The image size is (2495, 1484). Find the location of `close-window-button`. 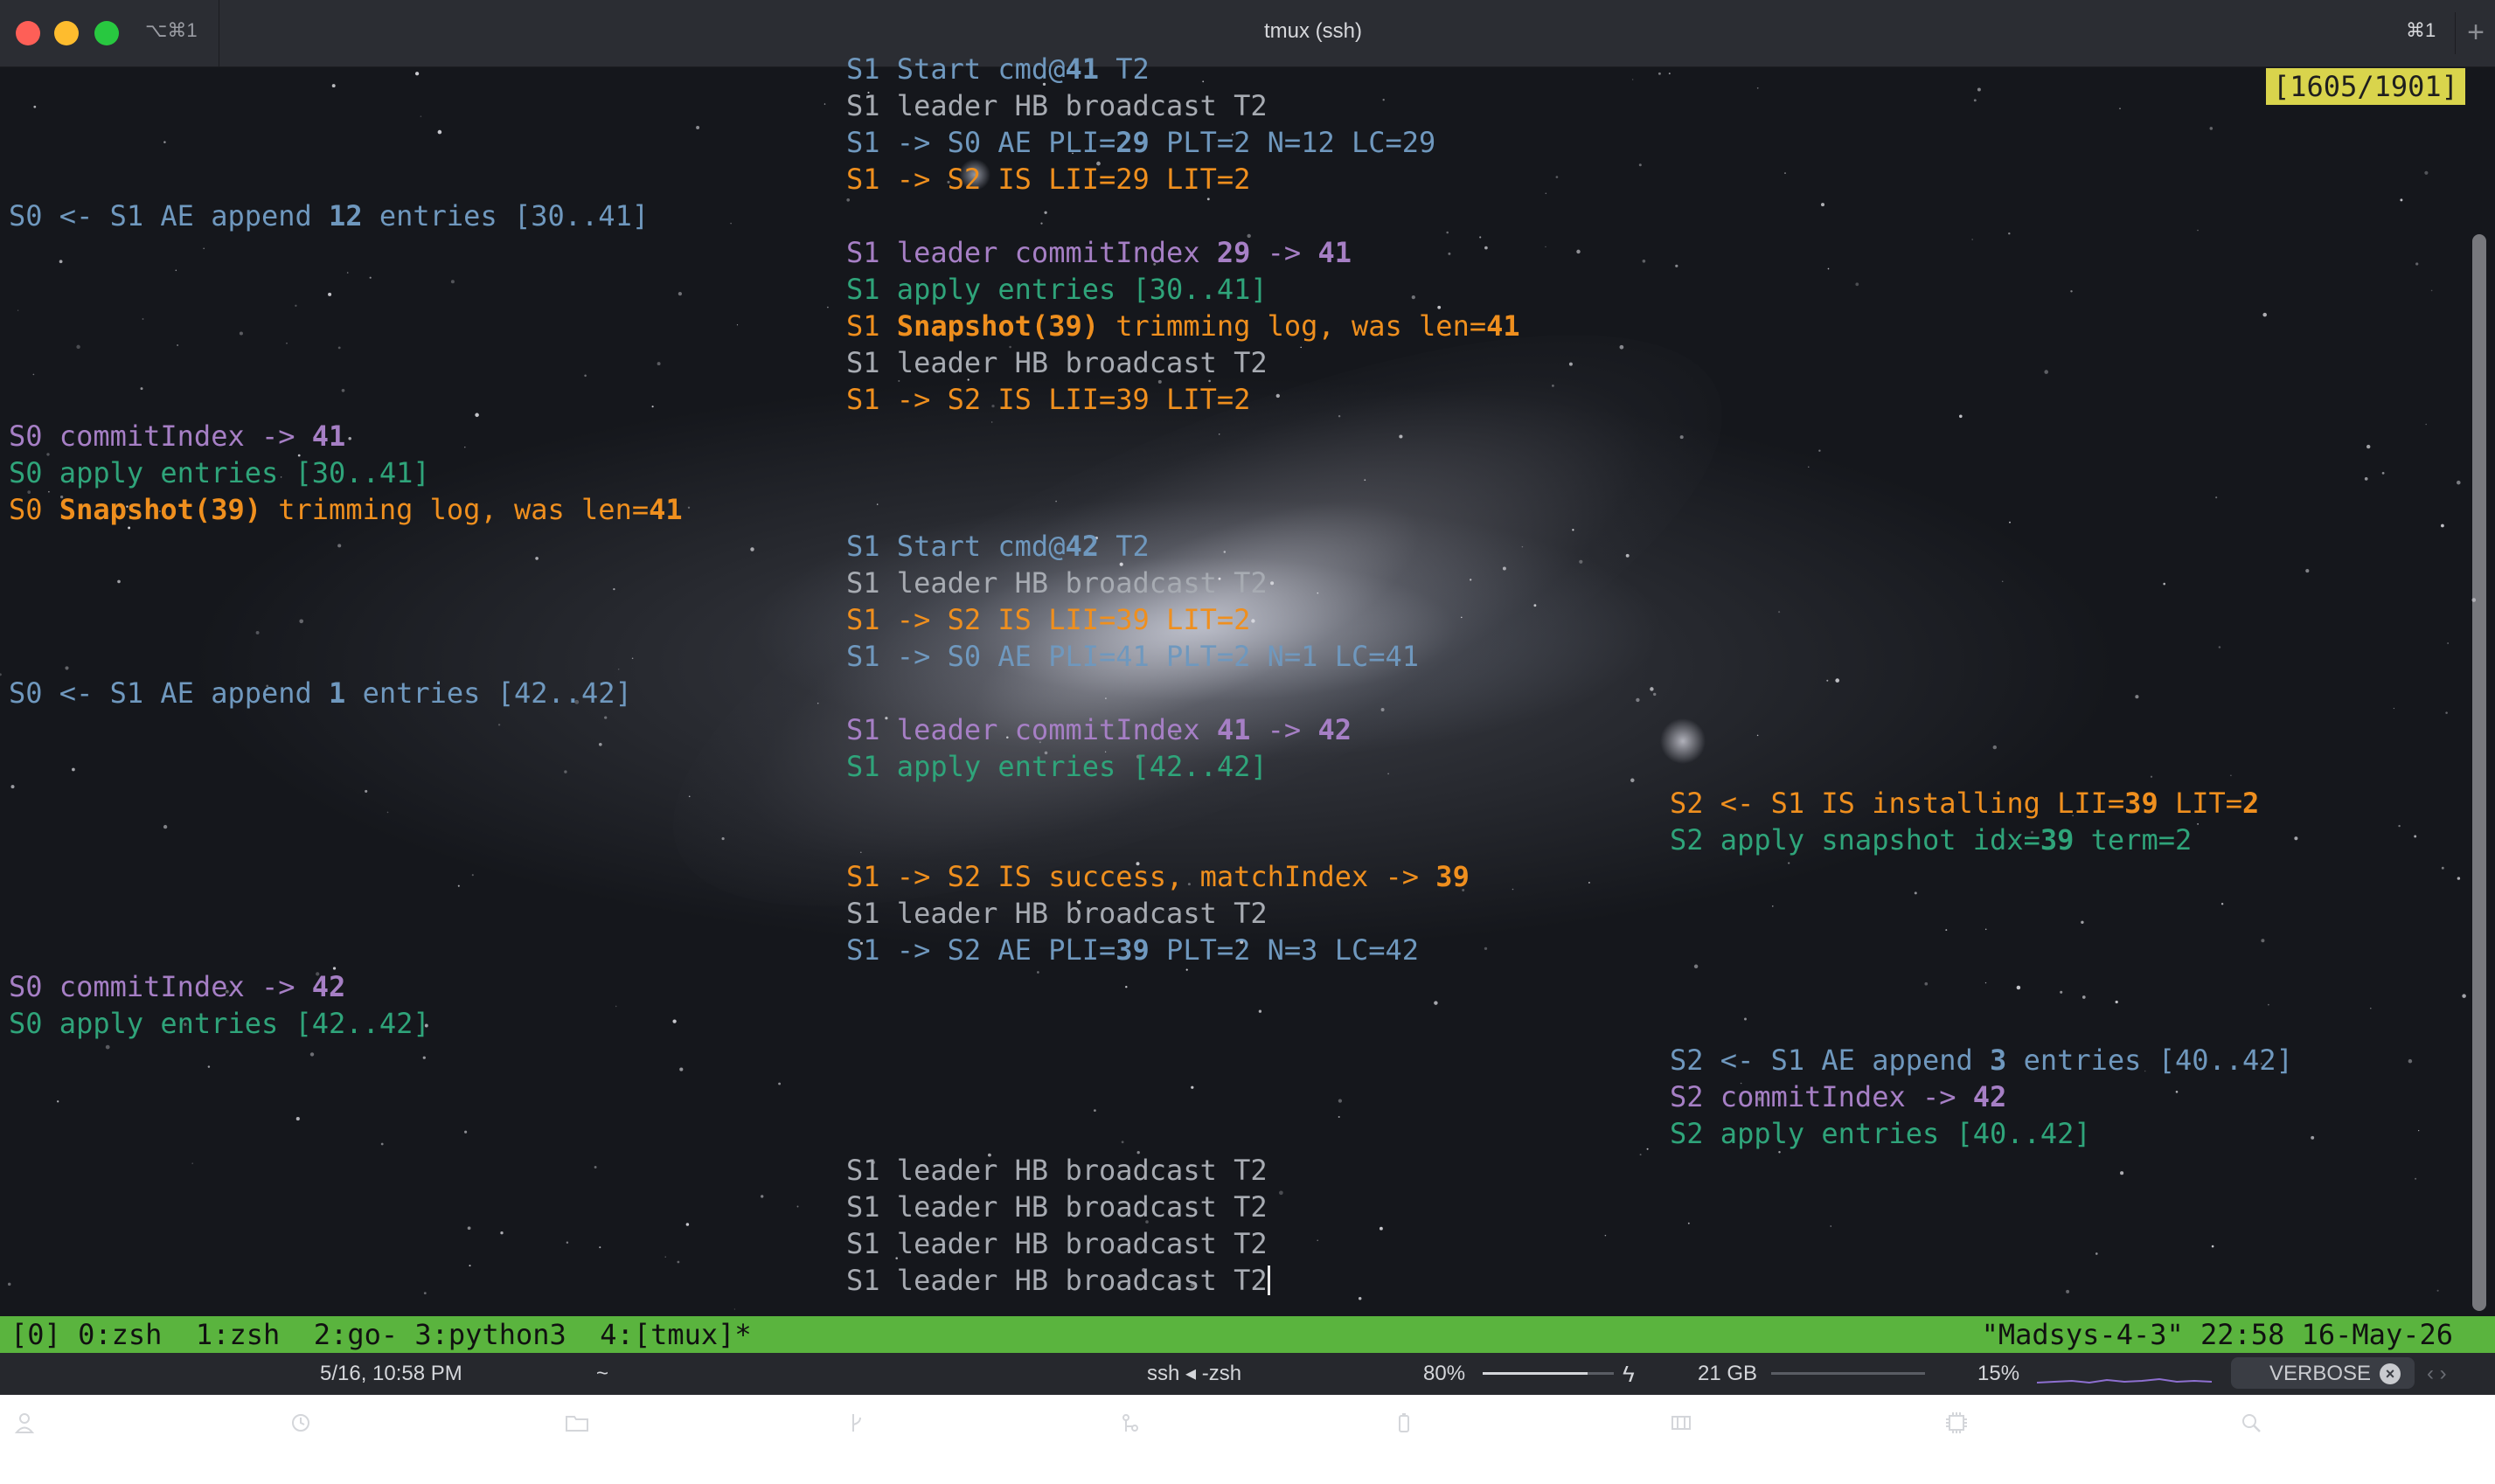

close-window-button is located at coordinates (28, 33).